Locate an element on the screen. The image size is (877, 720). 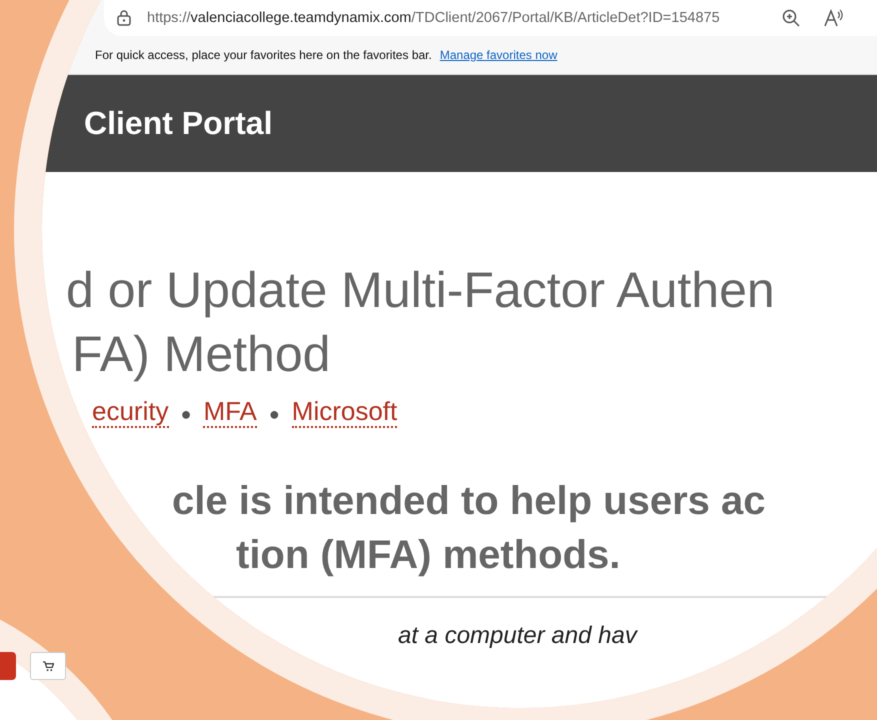
tag-link: Microsoft is located at coordinates (345, 412).